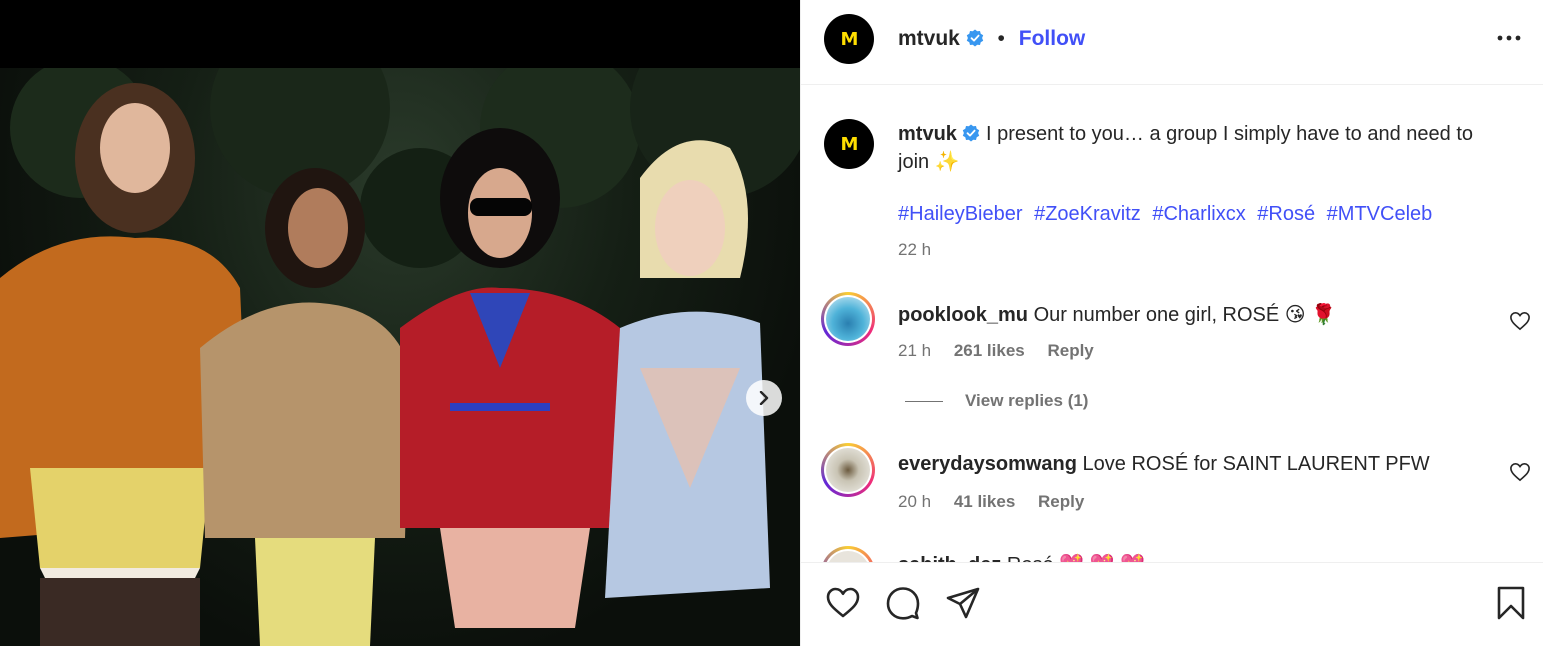 This screenshot has height=647, width=1543. What do you see at coordinates (1052, 38) in the screenshot?
I see `follow-button: Follow` at bounding box center [1052, 38].